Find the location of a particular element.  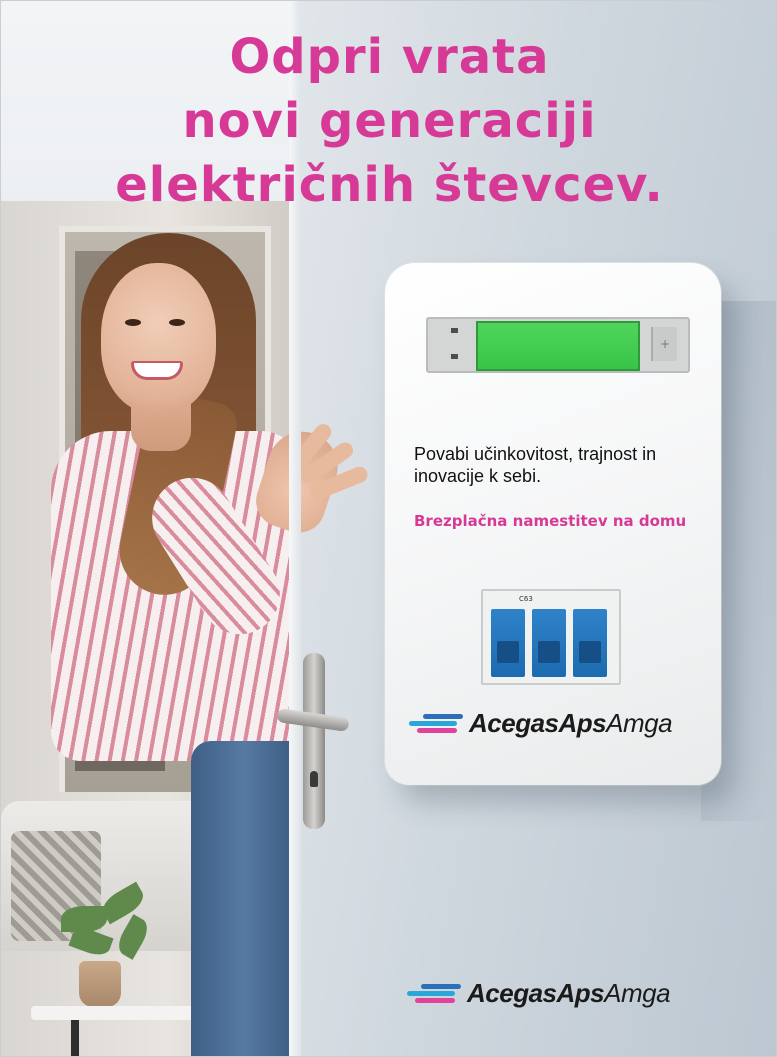

display-button: + is located at coordinates (664, 344).